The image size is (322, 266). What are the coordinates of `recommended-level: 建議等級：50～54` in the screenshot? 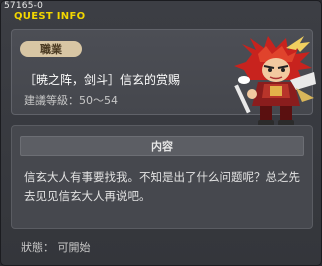 It's located at (71, 100).